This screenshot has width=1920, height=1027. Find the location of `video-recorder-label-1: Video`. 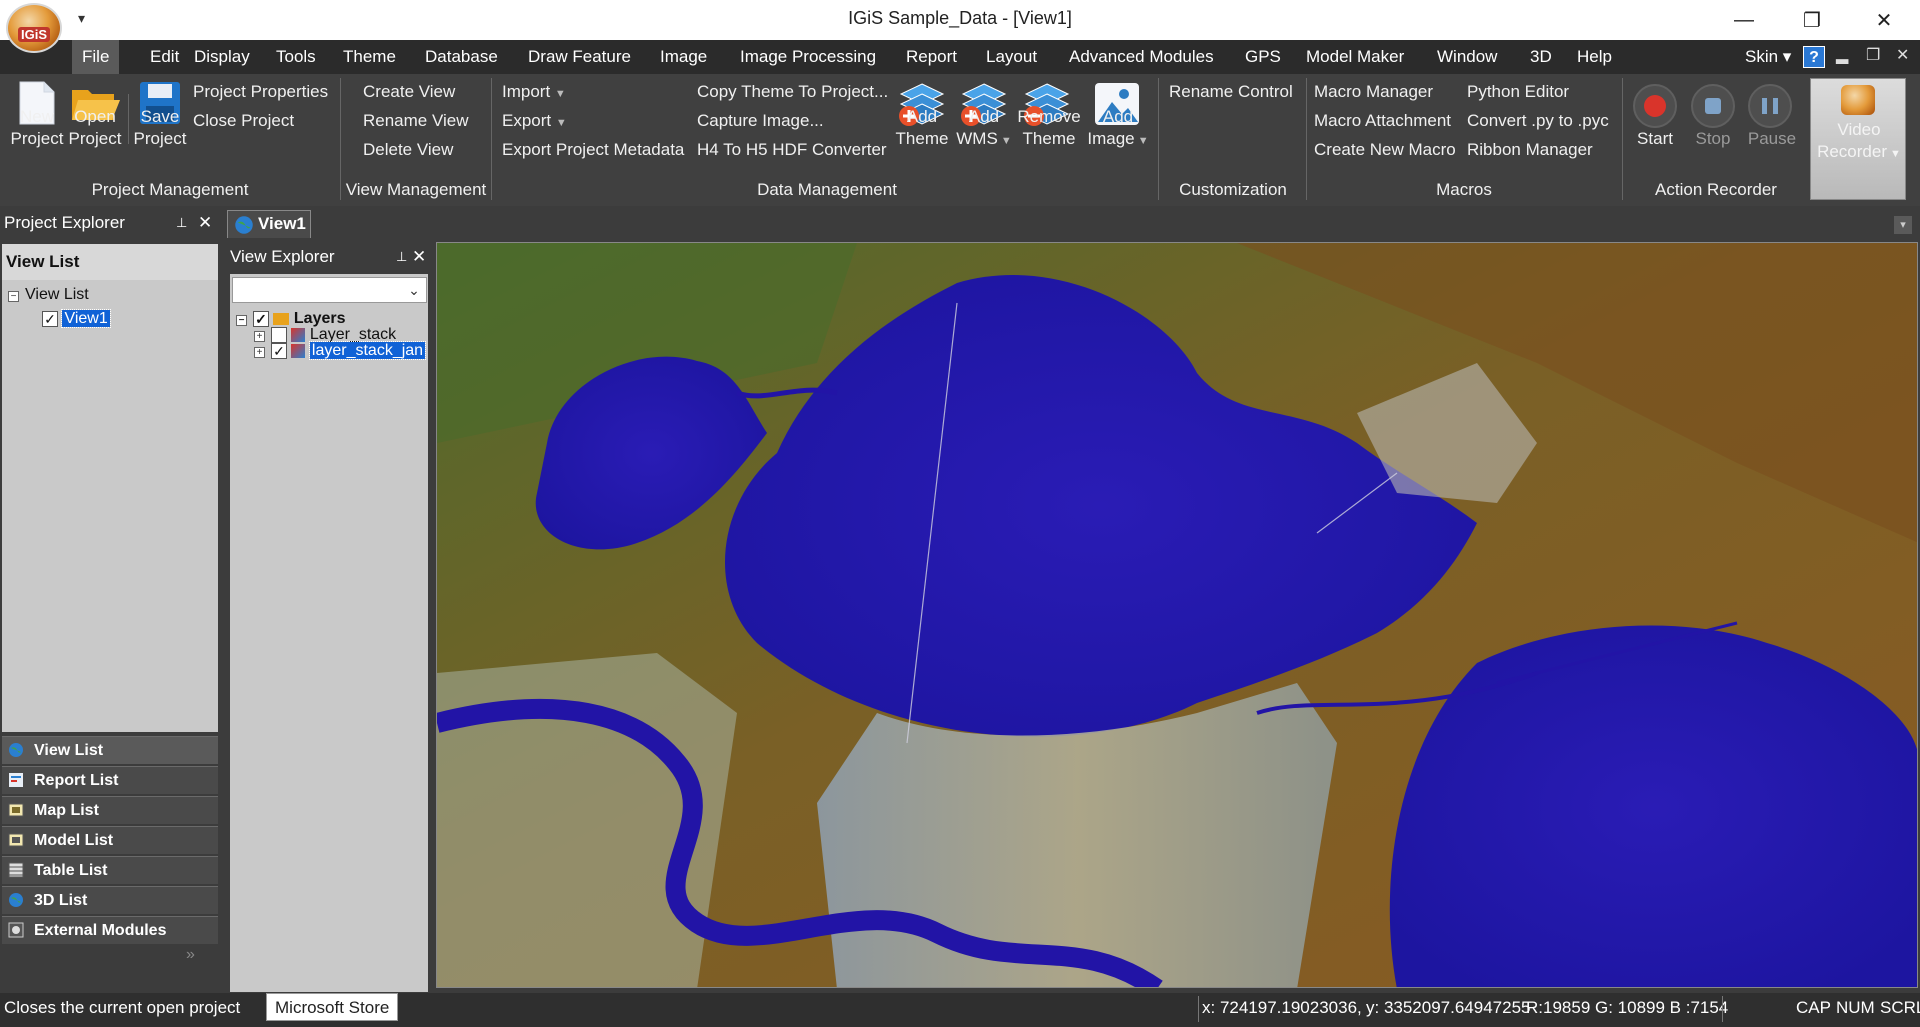

video-recorder-label-1: Video is located at coordinates (1859, 129).